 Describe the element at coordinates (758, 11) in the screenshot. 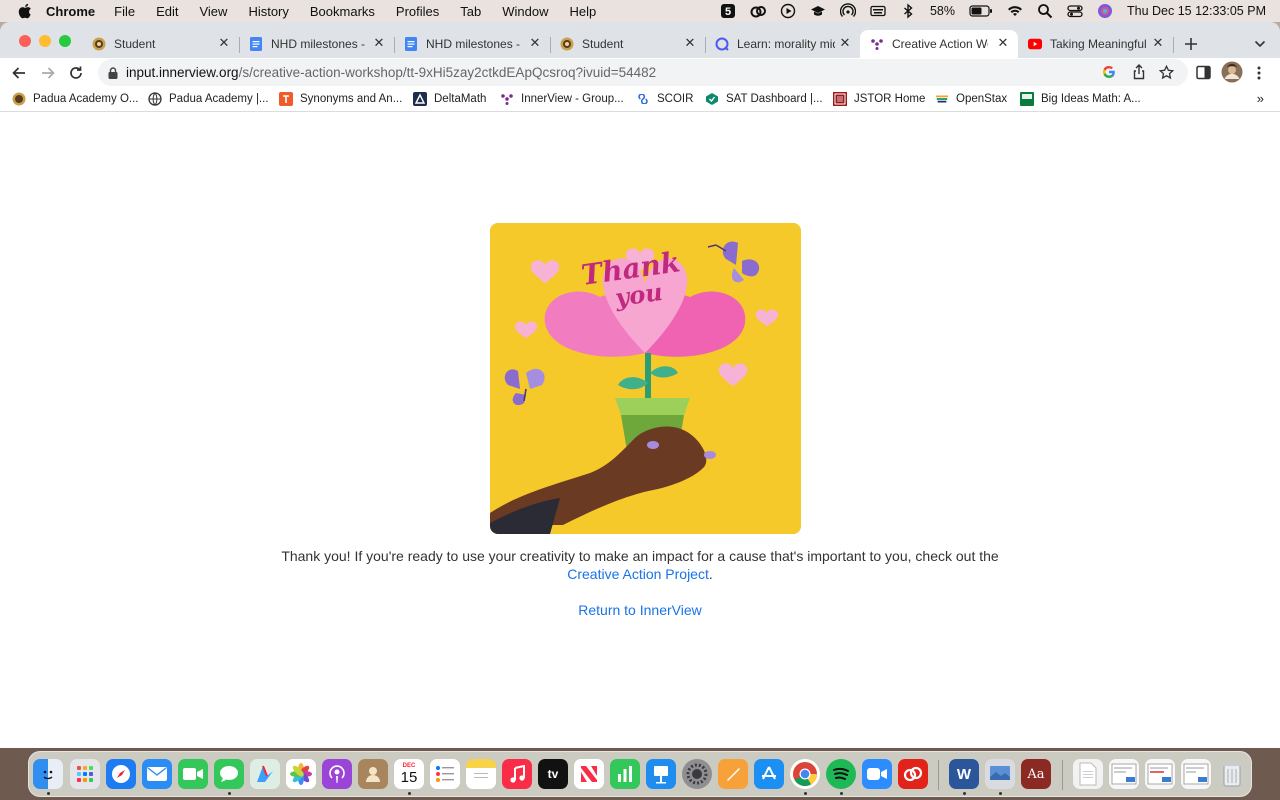

I see `creative-cloud-icon` at that location.